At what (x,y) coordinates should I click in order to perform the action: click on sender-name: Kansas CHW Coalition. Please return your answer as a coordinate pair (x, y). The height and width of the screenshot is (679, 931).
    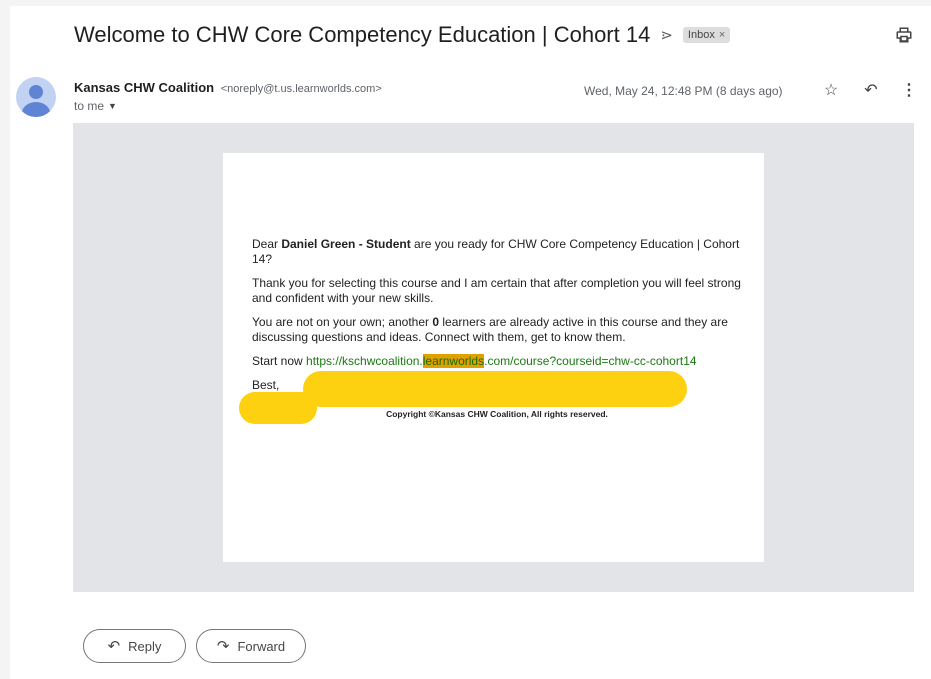
    Looking at the image, I should click on (144, 87).